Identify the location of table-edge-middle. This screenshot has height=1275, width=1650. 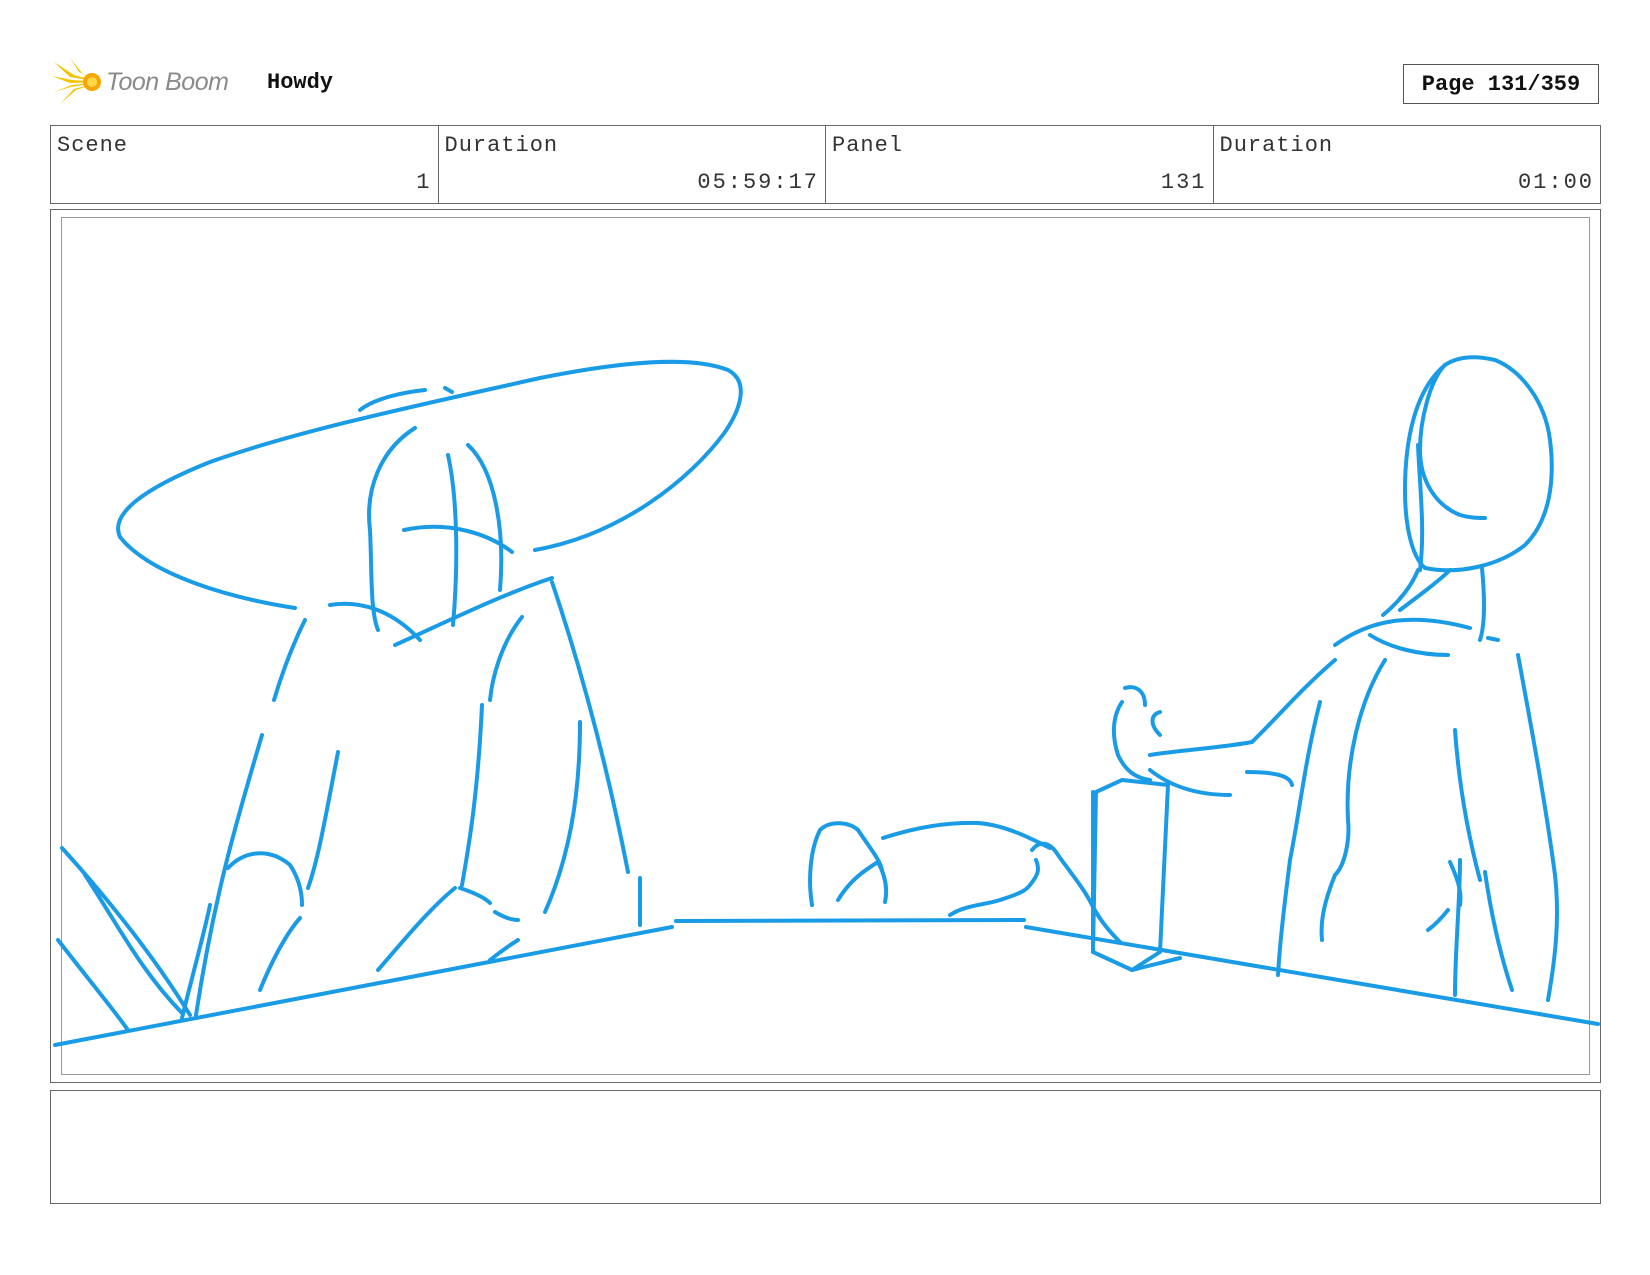
(850, 920).